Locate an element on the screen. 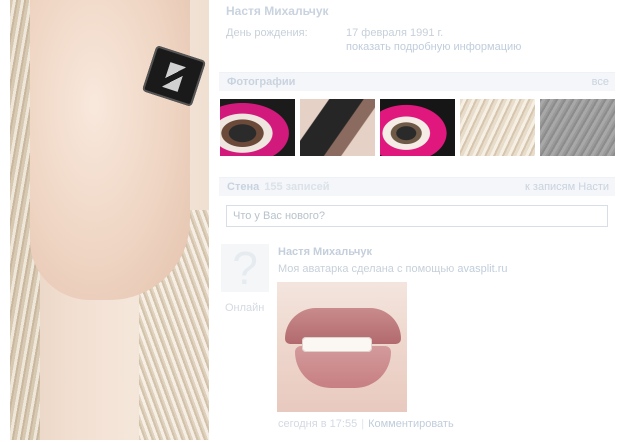 The image size is (626, 442). wall-title-wrap: Стена 155 записей is located at coordinates (278, 187).